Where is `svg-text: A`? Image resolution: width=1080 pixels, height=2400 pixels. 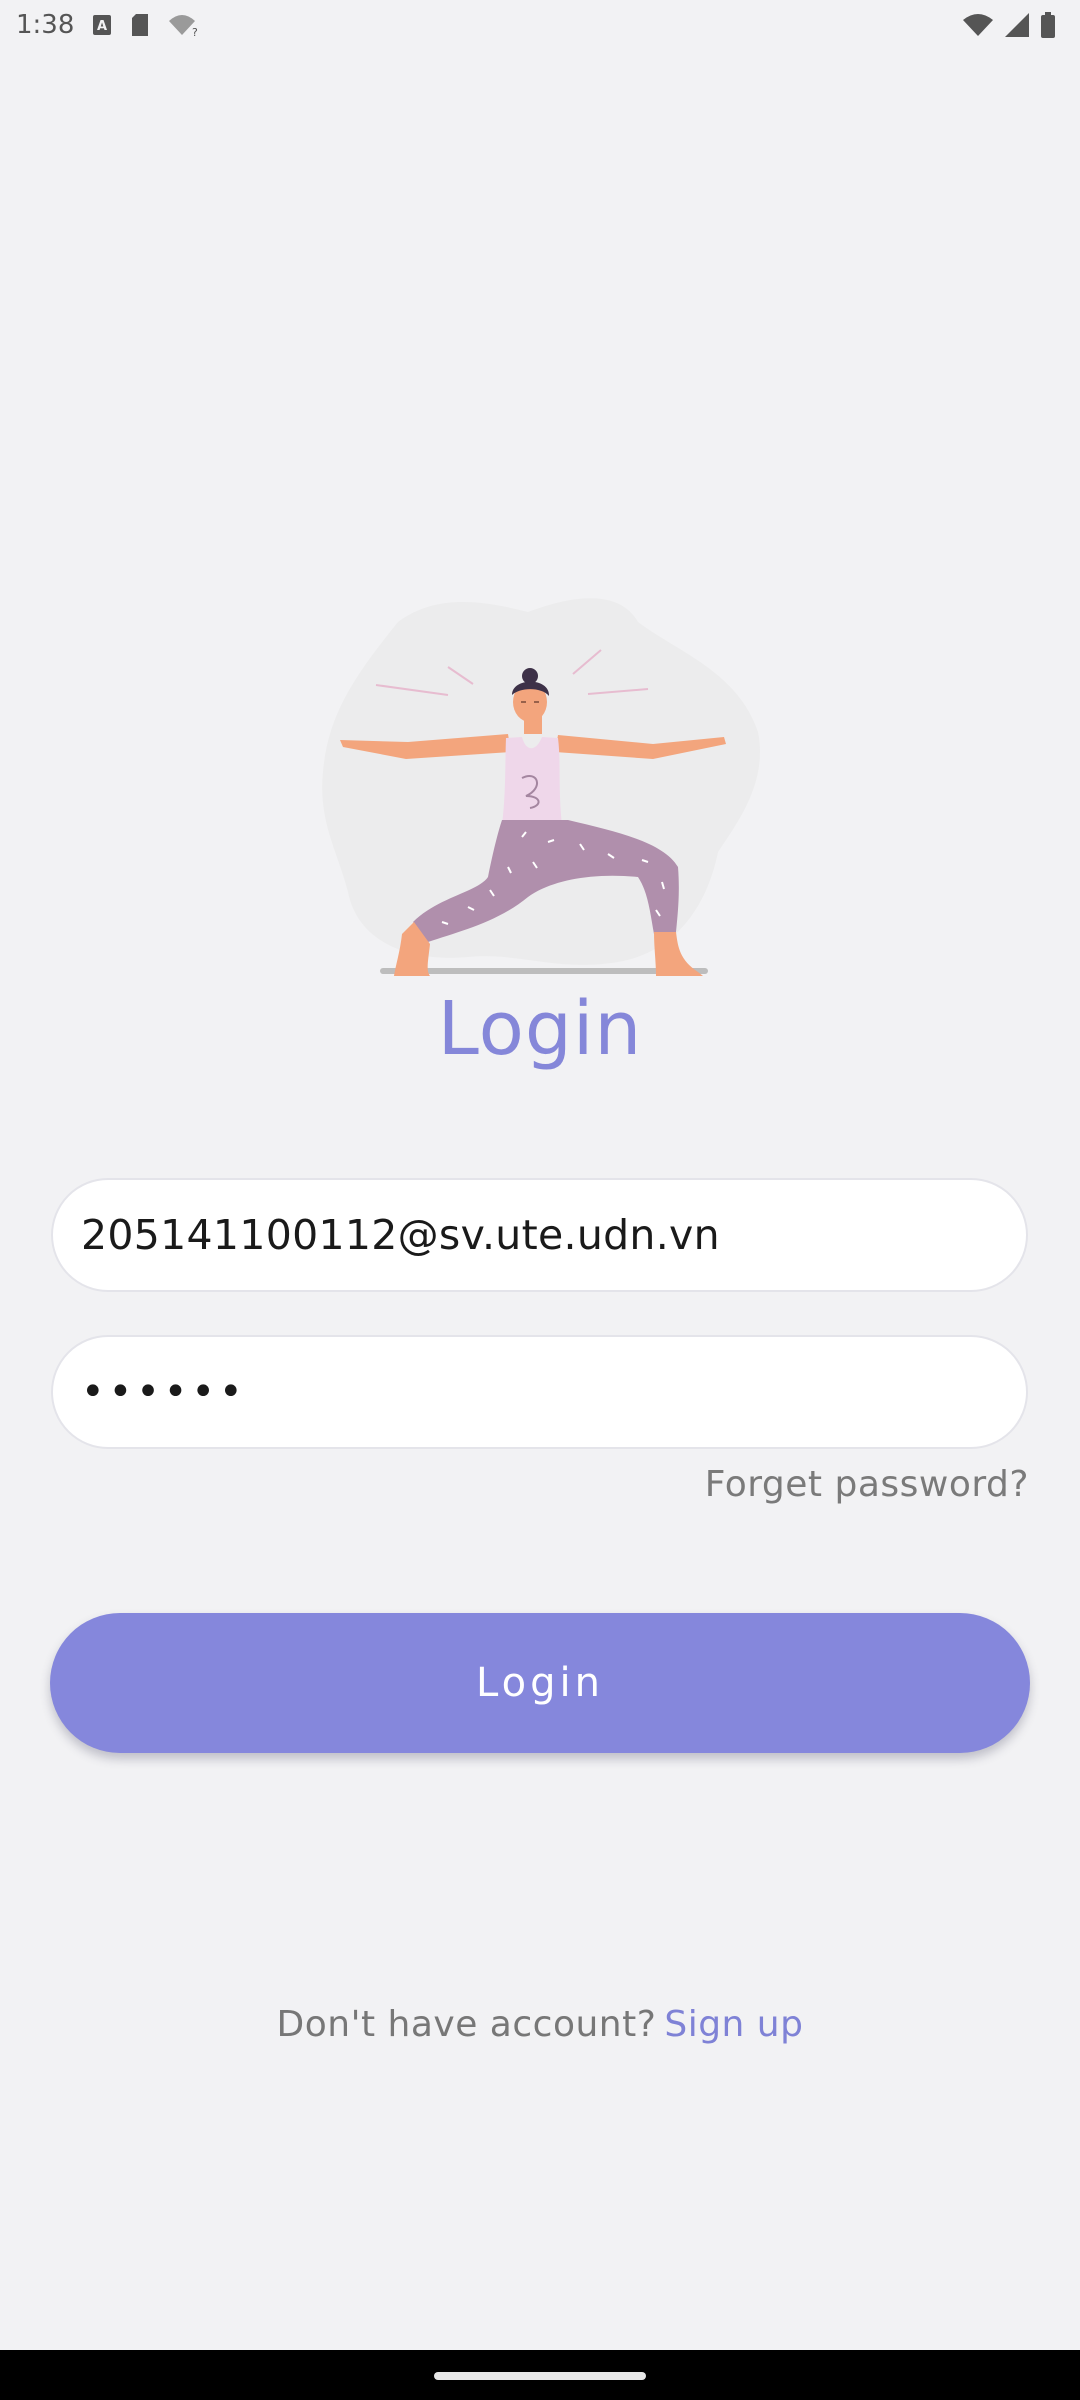 svg-text: A is located at coordinates (102, 26).